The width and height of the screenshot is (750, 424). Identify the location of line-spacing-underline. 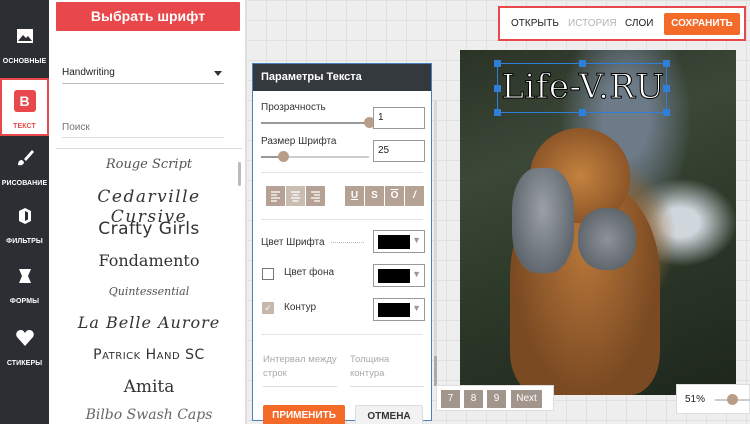
(300, 386).